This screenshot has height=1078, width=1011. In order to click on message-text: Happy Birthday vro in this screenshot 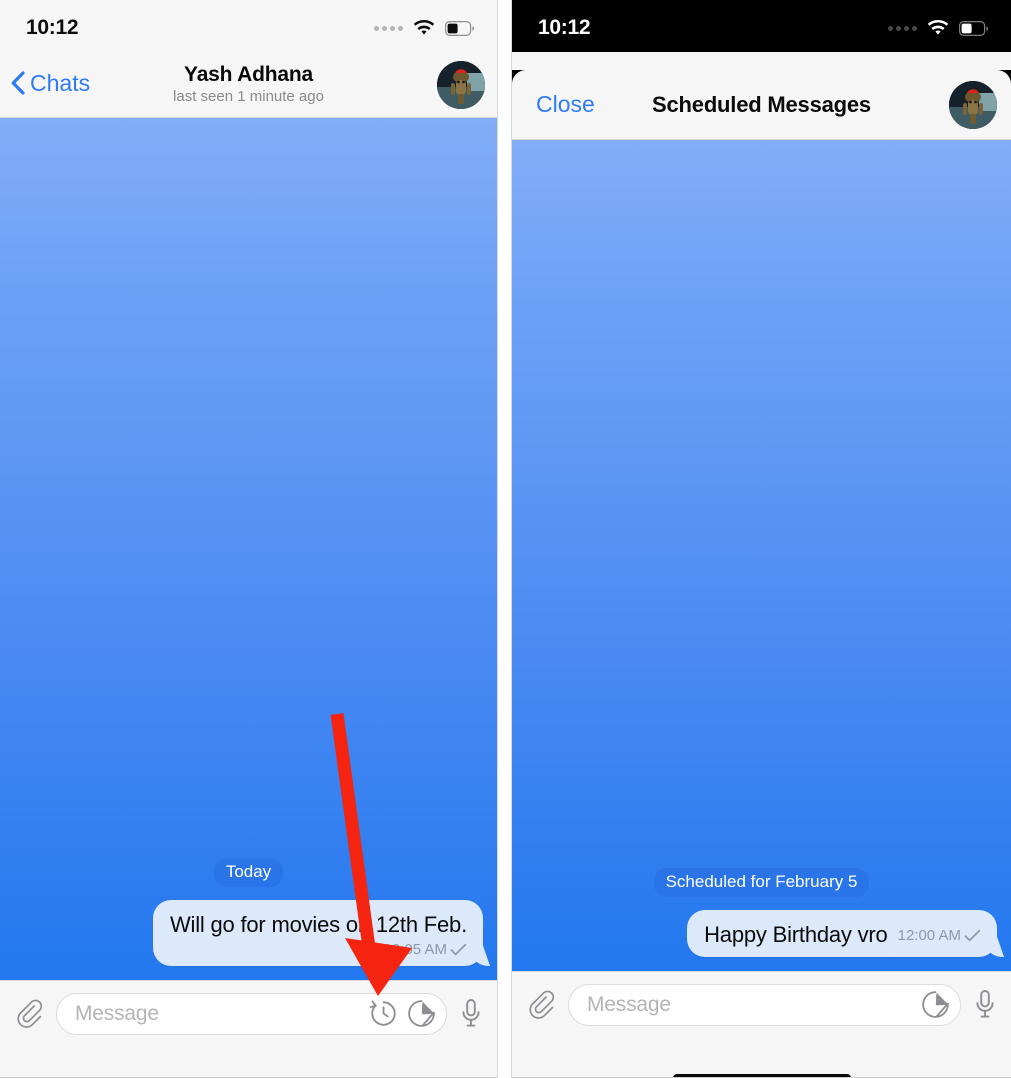, I will do `click(796, 934)`.